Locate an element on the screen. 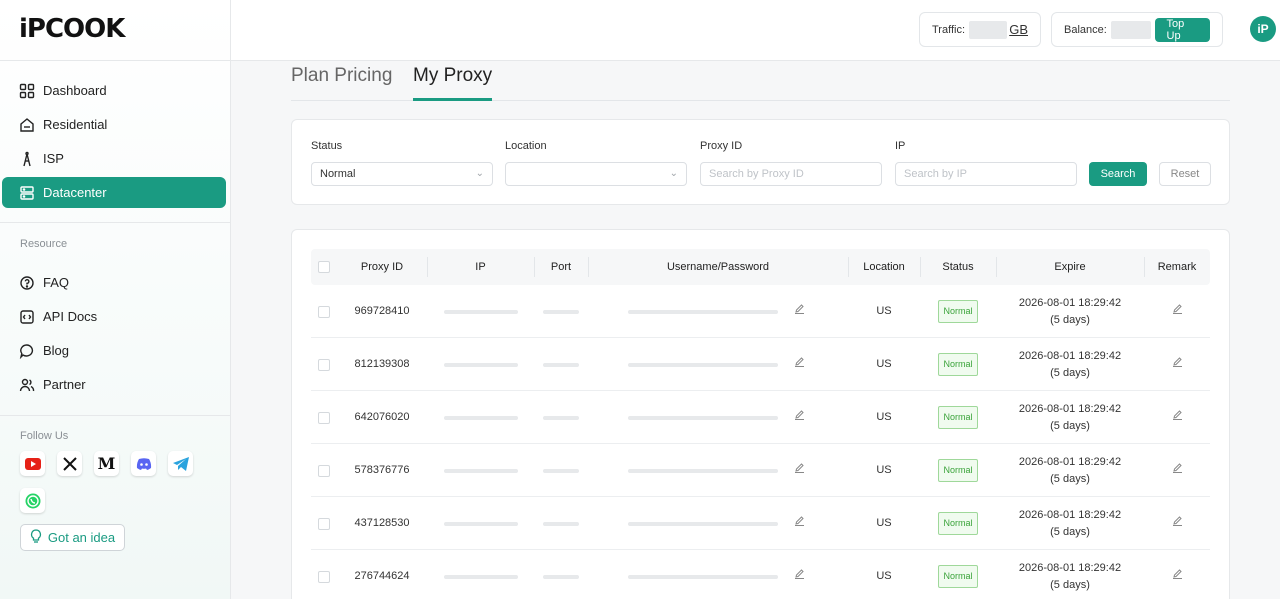 The width and height of the screenshot is (1280, 599). nav-item-partner: Partner is located at coordinates (114, 384).